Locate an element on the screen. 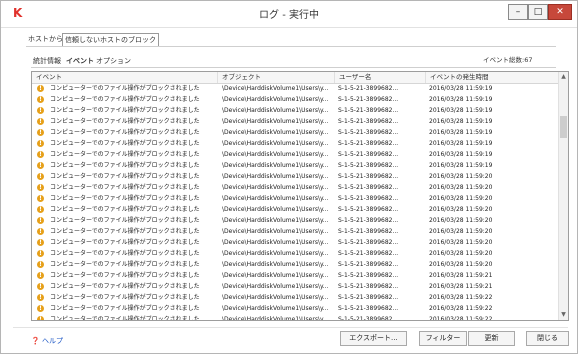  filter-button: フィルター is located at coordinates (443, 338).